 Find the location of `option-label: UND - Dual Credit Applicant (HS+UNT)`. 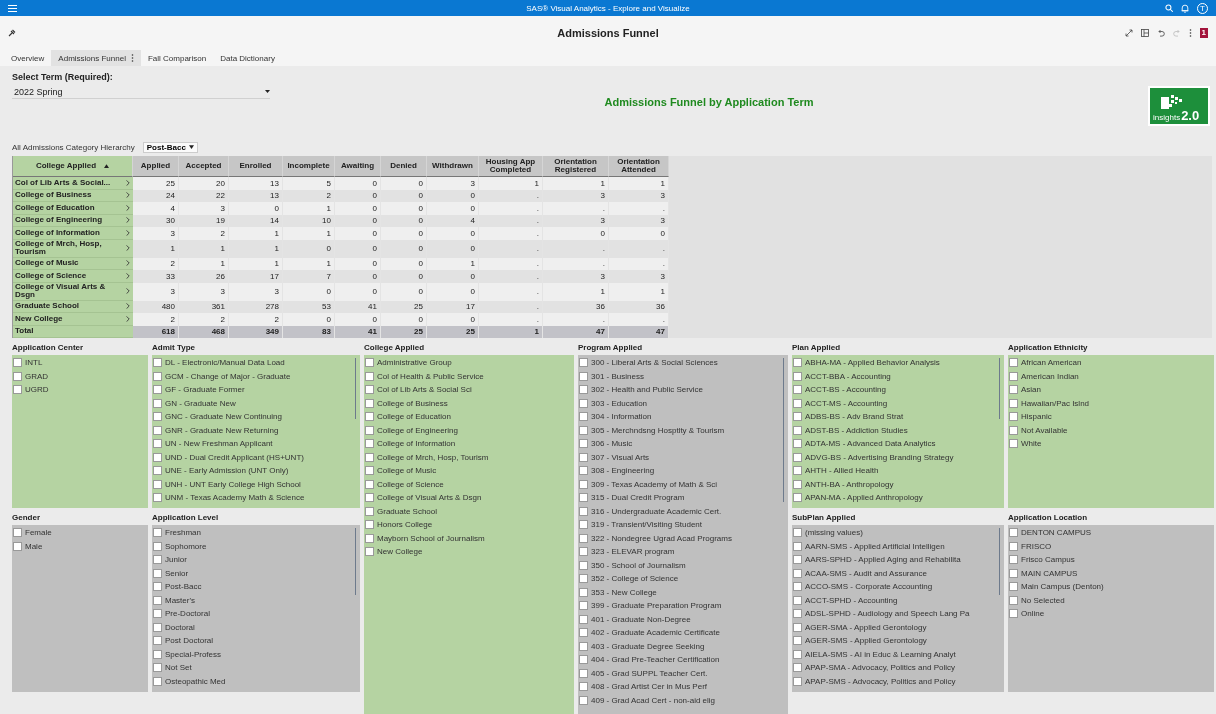

option-label: UND - Dual Credit Applicant (HS+UNT) is located at coordinates (234, 457).